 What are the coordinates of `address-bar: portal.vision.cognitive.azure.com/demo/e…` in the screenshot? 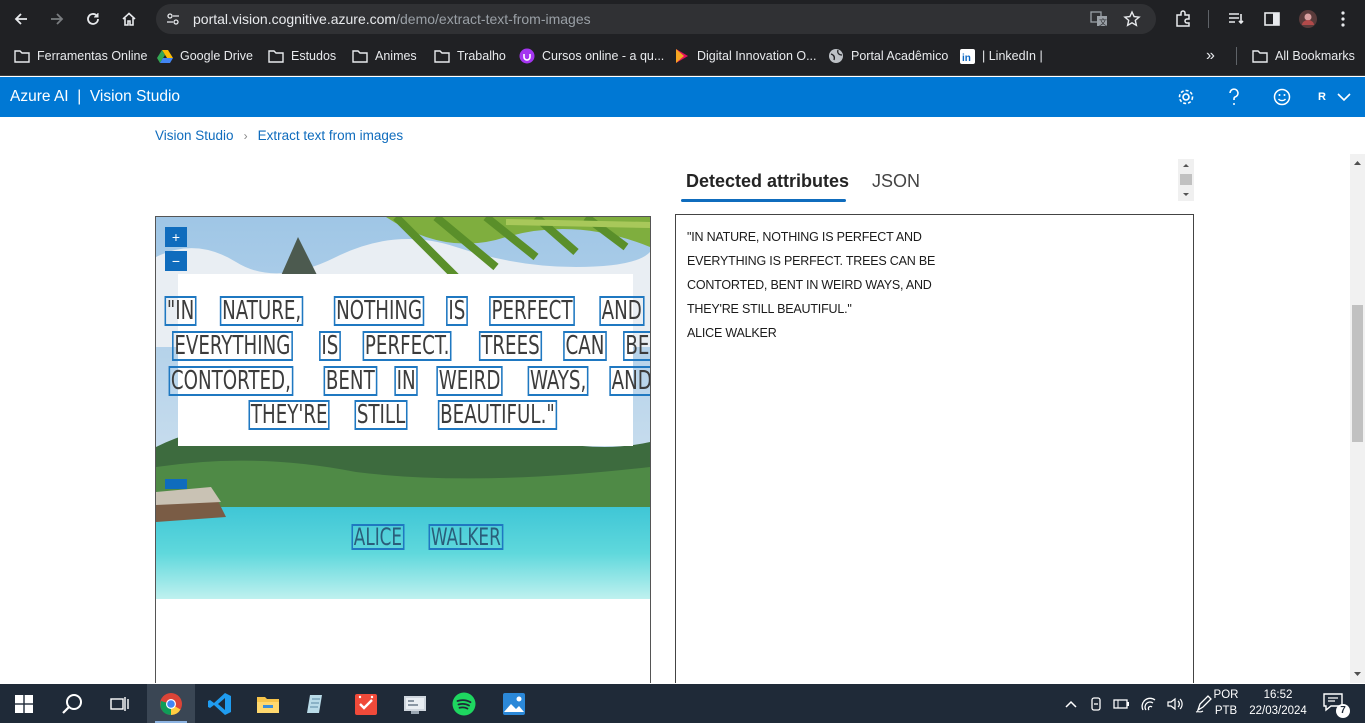 It's located at (656, 19).